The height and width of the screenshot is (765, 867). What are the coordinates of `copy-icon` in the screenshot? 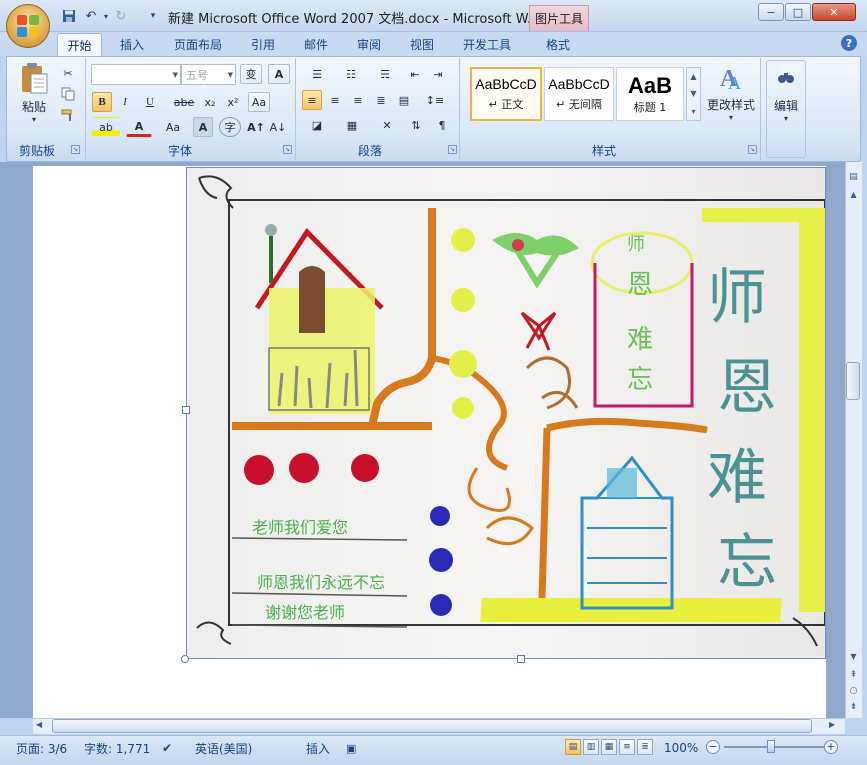 It's located at (68, 94).